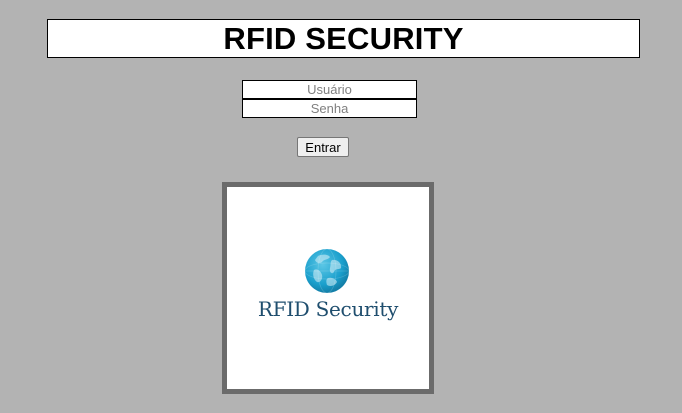  What do you see at coordinates (323, 147) in the screenshot?
I see `enter-button: Entrar` at bounding box center [323, 147].